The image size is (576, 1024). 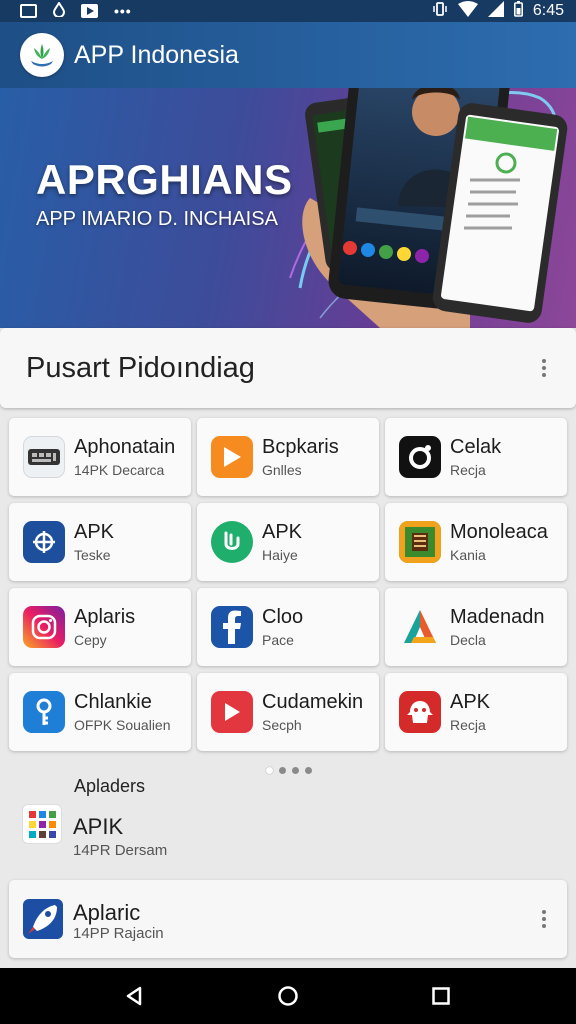 I want to click on media-notification-icon, so click(x=89, y=11).